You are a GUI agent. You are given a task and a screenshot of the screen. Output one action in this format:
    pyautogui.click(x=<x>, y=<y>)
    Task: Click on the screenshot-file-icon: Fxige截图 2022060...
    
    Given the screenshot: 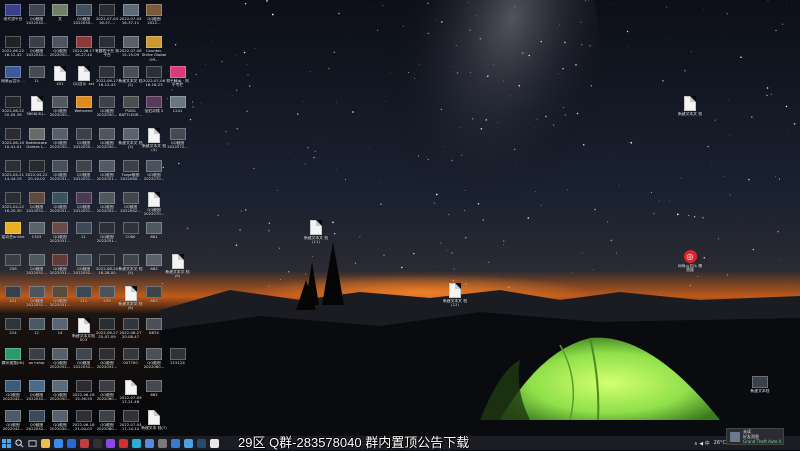 What is the action you would take?
    pyautogui.click(x=131, y=175)
    